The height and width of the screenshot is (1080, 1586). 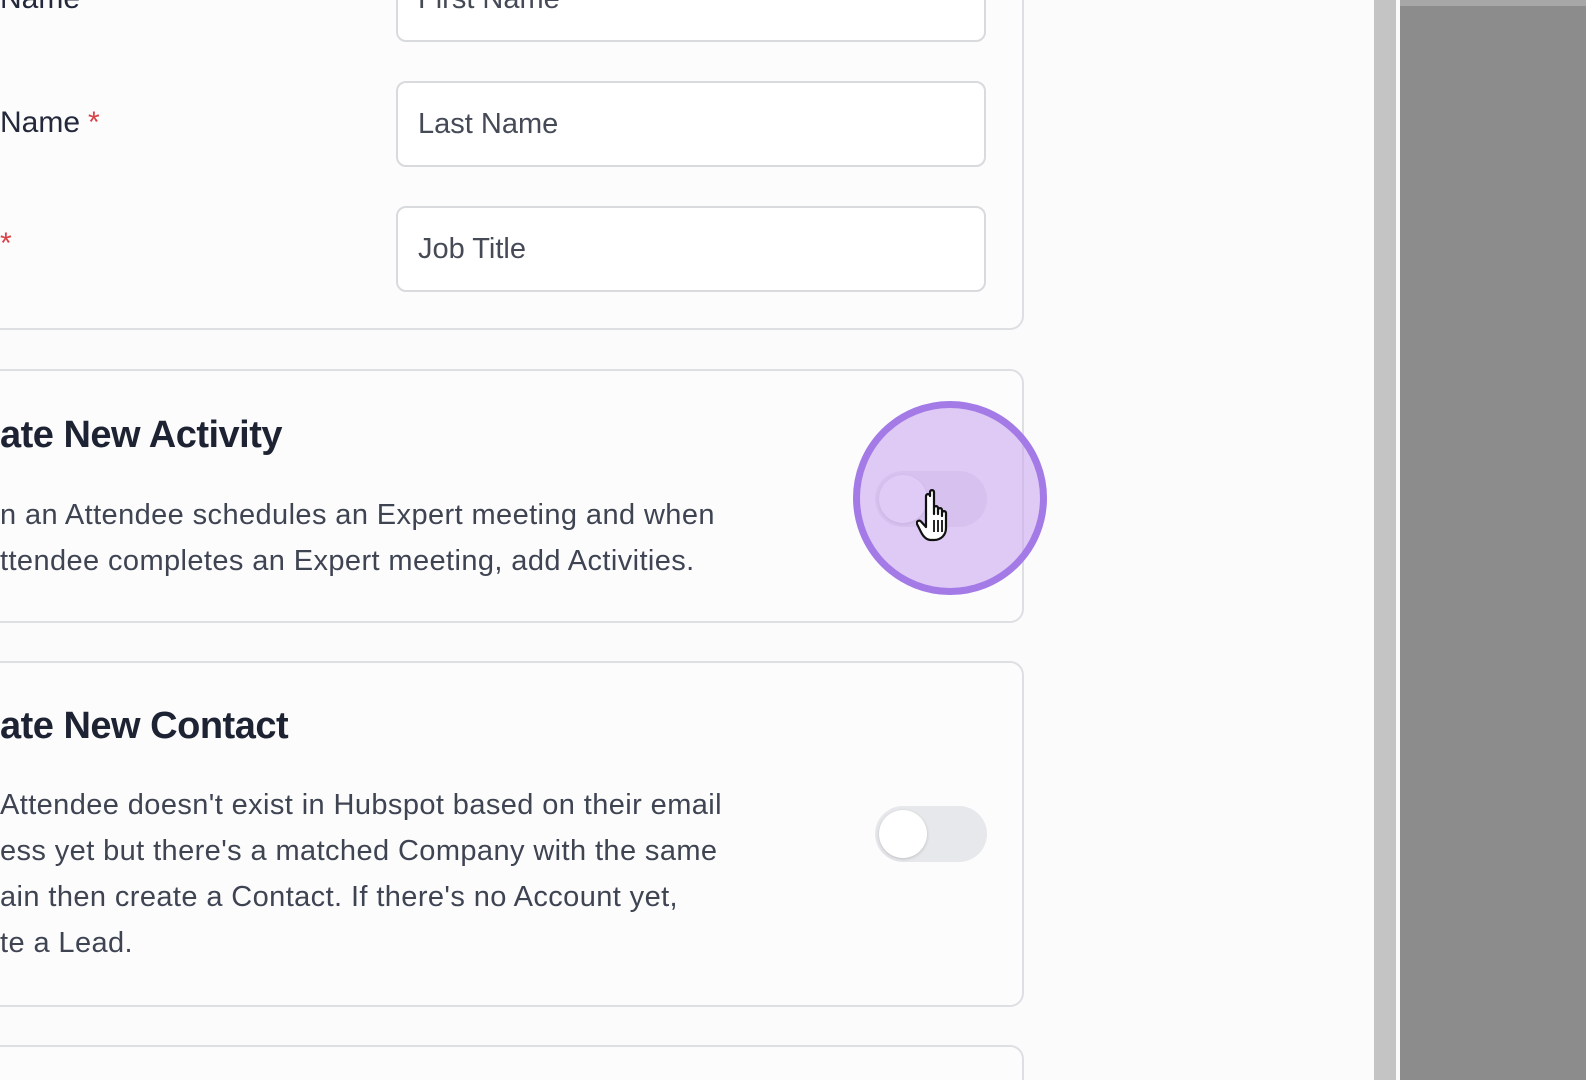 I want to click on first-name-label: Name, so click(x=40, y=8).